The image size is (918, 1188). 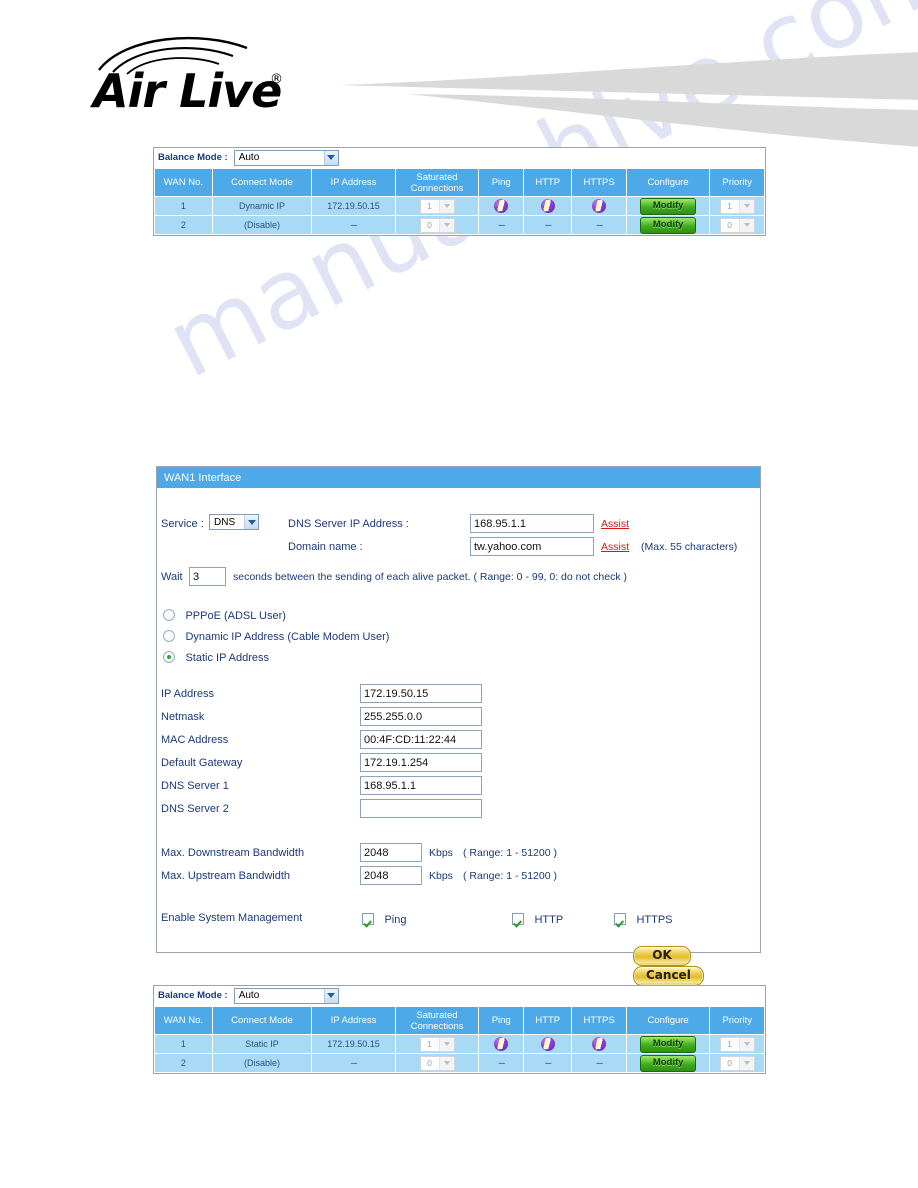 What do you see at coordinates (225, 876) in the screenshot?
I see `bandwidth-label-upstream: Max. Upstream Bandwidth` at bounding box center [225, 876].